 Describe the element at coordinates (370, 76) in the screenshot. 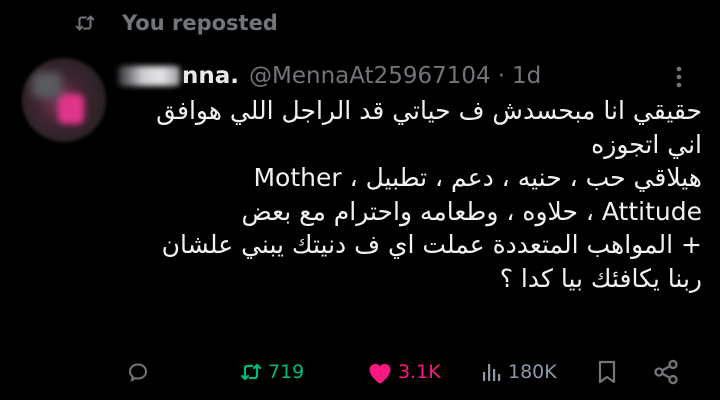

I see `author-handle: @MennaAt25967104` at that location.